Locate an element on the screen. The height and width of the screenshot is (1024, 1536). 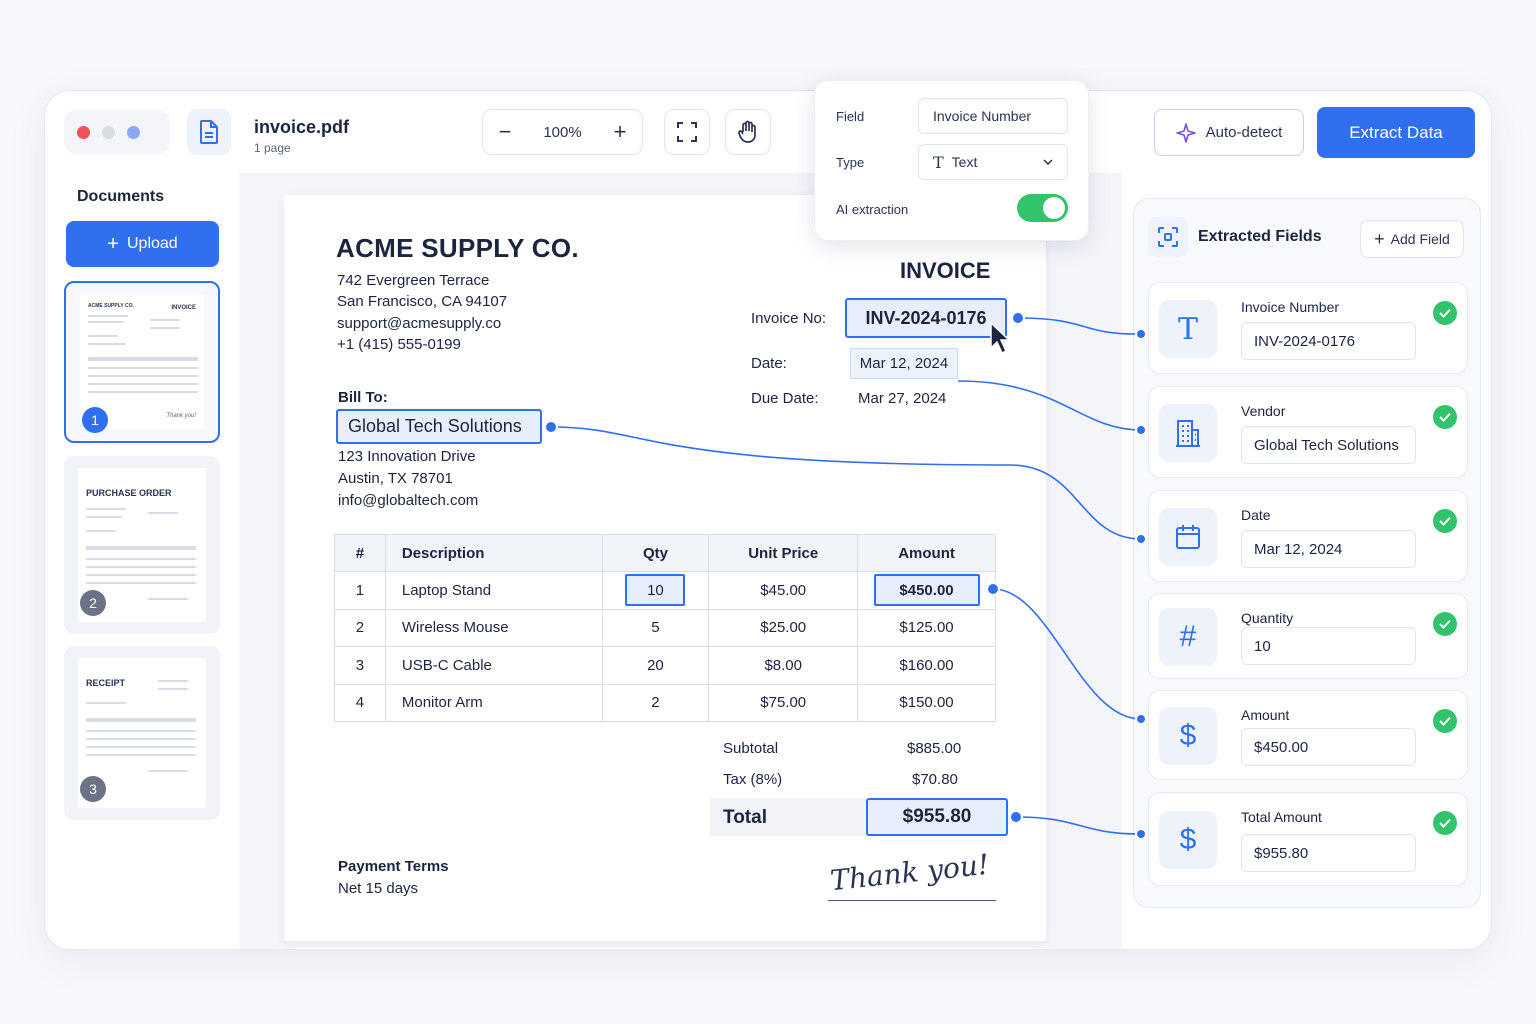
close-dot is located at coordinates (83, 132).